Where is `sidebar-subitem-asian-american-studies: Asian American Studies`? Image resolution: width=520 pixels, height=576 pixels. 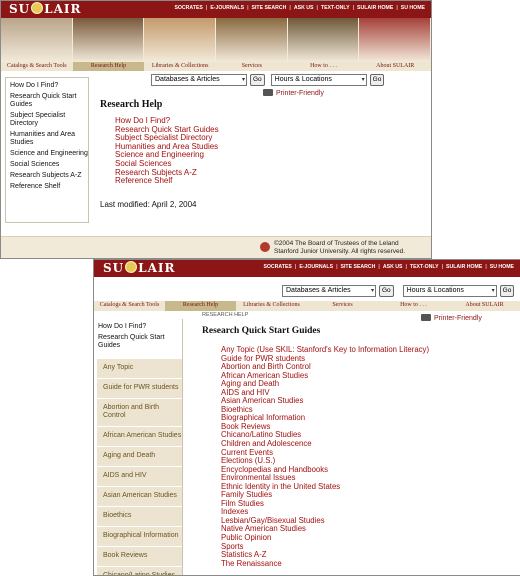
sidebar-subitem-asian-american-studies: Asian American Studies is located at coordinates (139, 496).